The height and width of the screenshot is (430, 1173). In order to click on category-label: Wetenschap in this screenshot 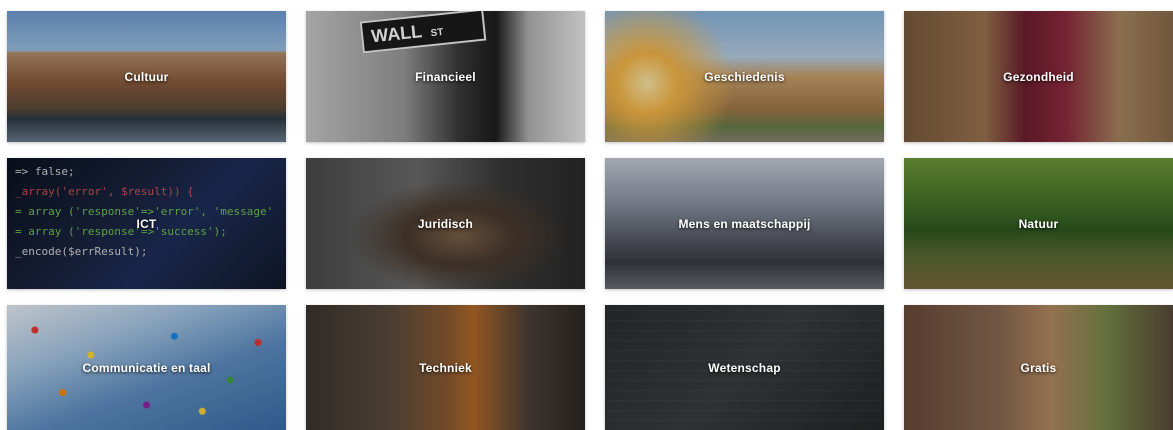, I will do `click(744, 367)`.